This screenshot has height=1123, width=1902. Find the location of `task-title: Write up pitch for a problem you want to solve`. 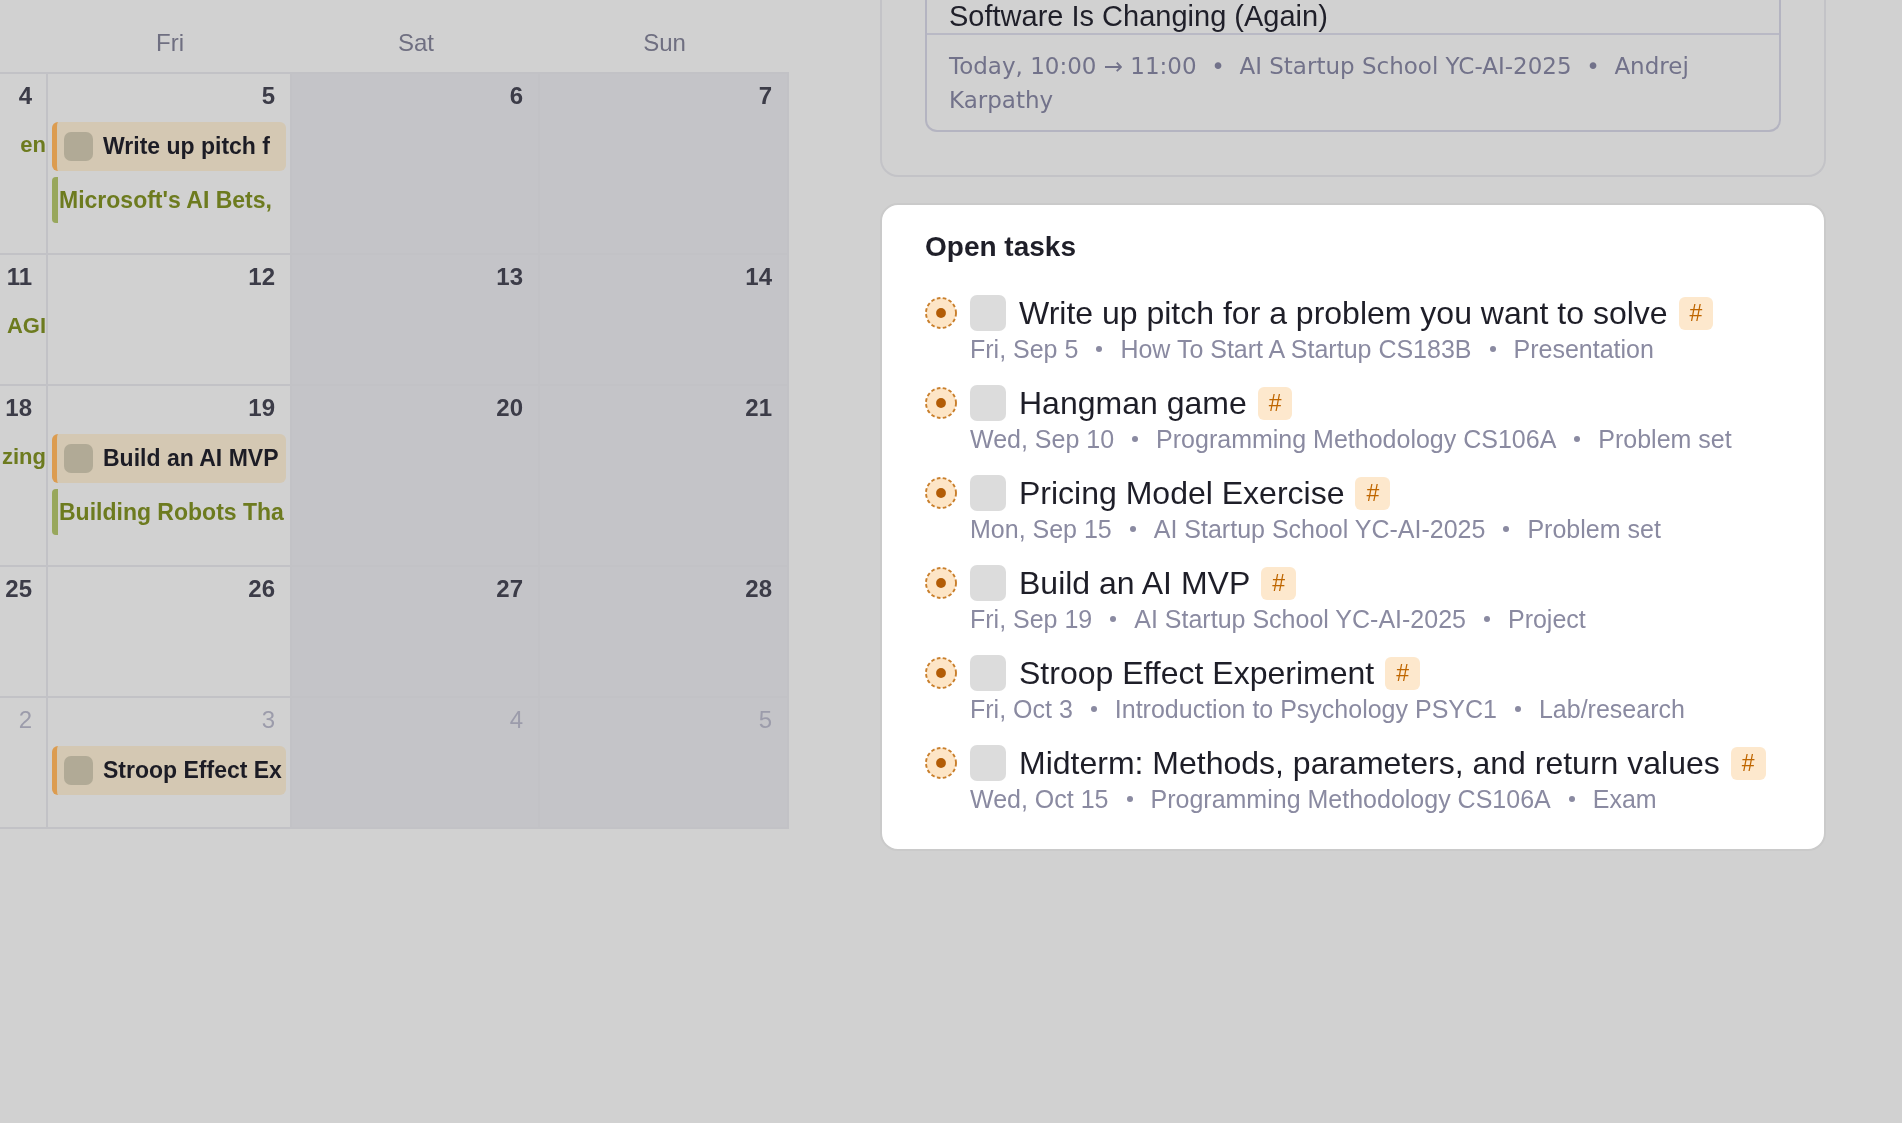

task-title: Write up pitch for a problem you want to solve is located at coordinates (1343, 313).